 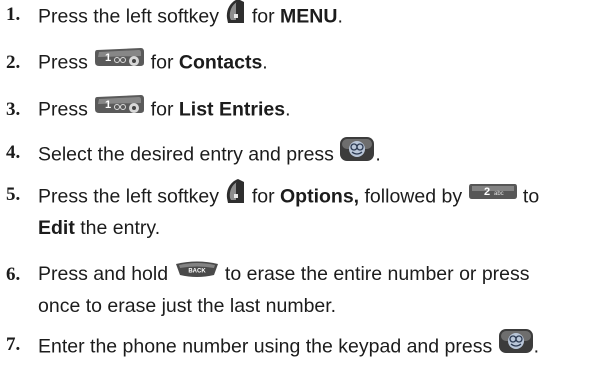 What do you see at coordinates (487, 192) in the screenshot?
I see `svg-text: 2` at bounding box center [487, 192].